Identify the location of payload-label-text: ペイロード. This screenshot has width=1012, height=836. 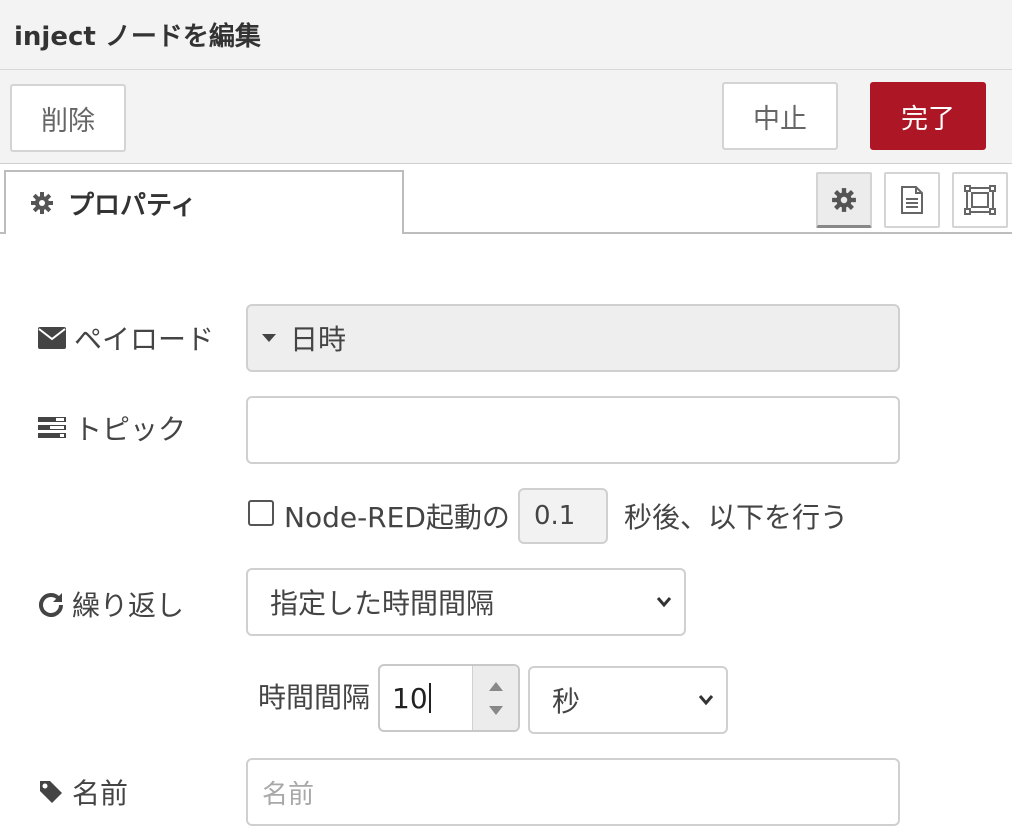
(144, 339).